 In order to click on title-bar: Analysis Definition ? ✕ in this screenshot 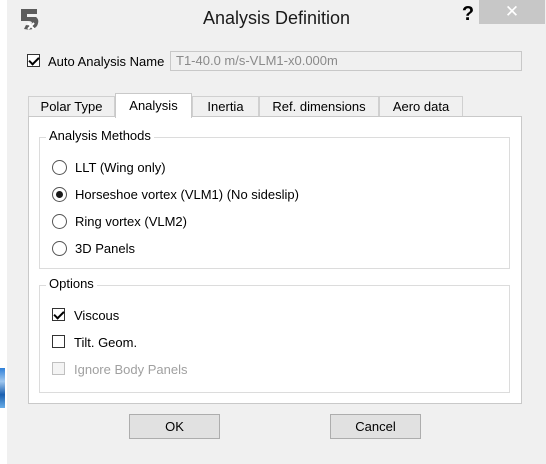, I will do `click(276, 18)`.